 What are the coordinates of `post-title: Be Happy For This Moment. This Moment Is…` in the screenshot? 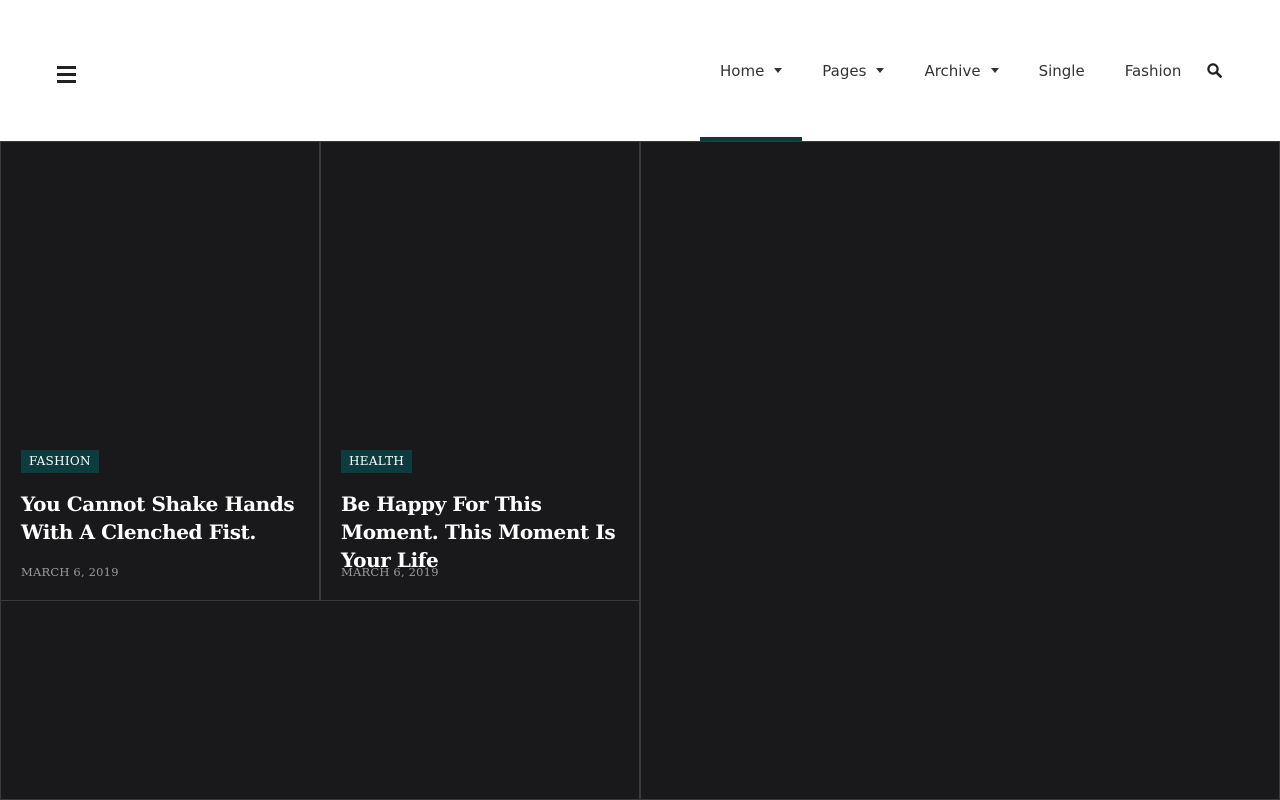 It's located at (483, 532).